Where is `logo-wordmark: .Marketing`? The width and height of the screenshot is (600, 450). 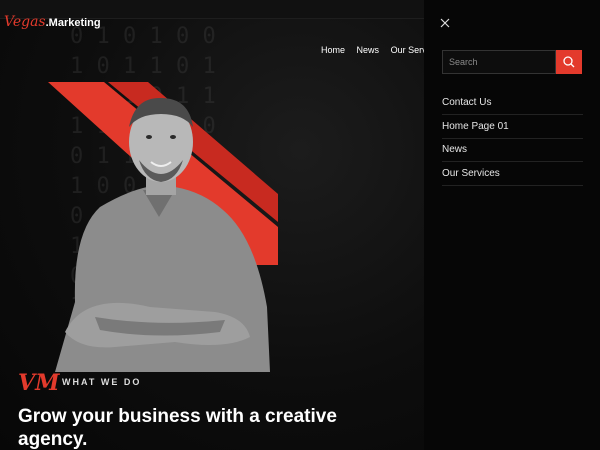
logo-wordmark: .Marketing is located at coordinates (73, 23).